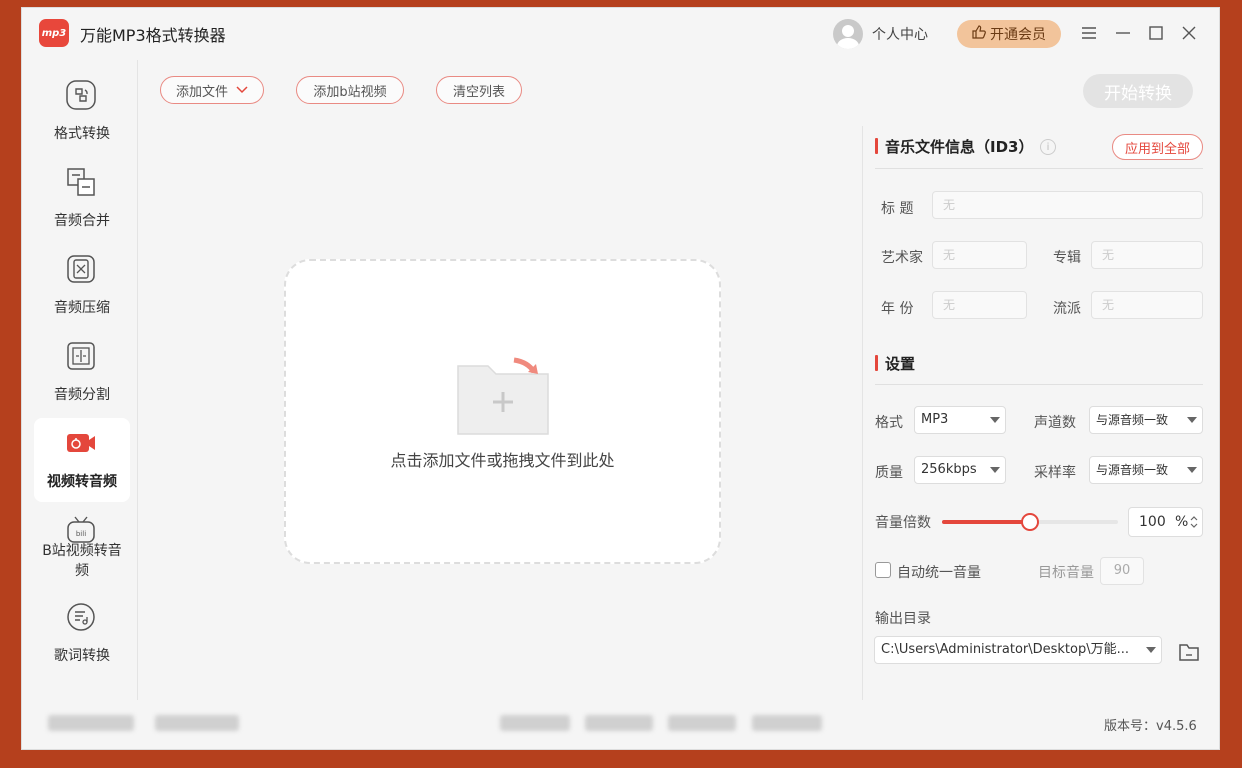  I want to click on drop-zone: 点击添加文件或拖拽文件到此处, so click(502, 411).